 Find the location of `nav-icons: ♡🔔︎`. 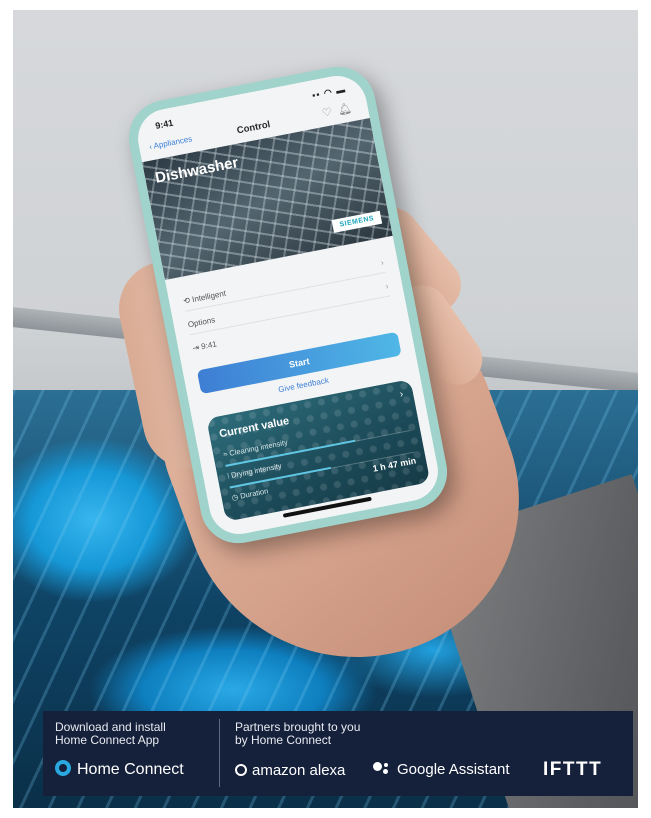

nav-icons: ♡🔔︎ is located at coordinates (340, 110).